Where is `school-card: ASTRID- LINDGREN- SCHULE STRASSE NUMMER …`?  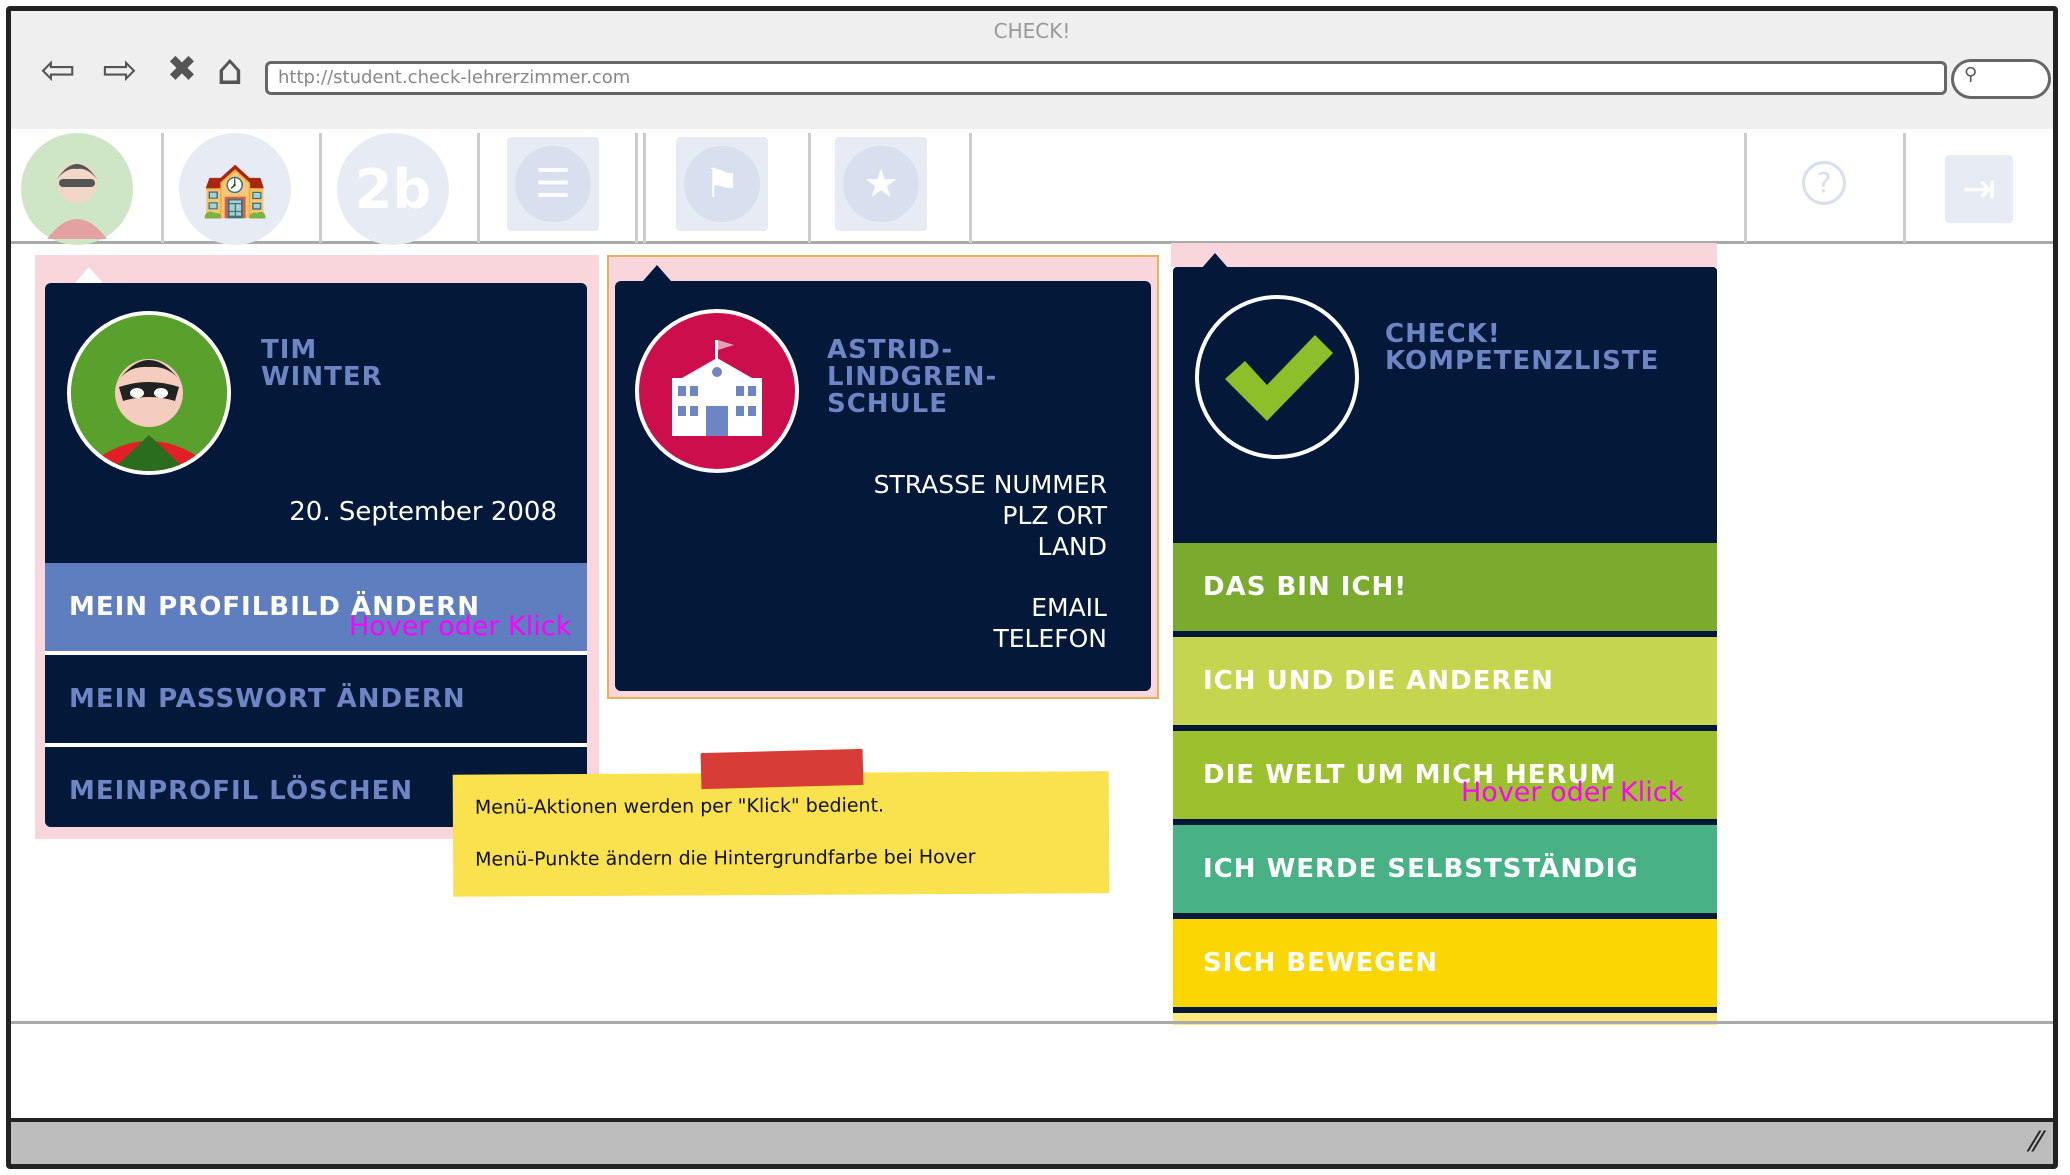 school-card: ASTRID- LINDGREN- SCHULE STRASSE NUMMER … is located at coordinates (883, 486).